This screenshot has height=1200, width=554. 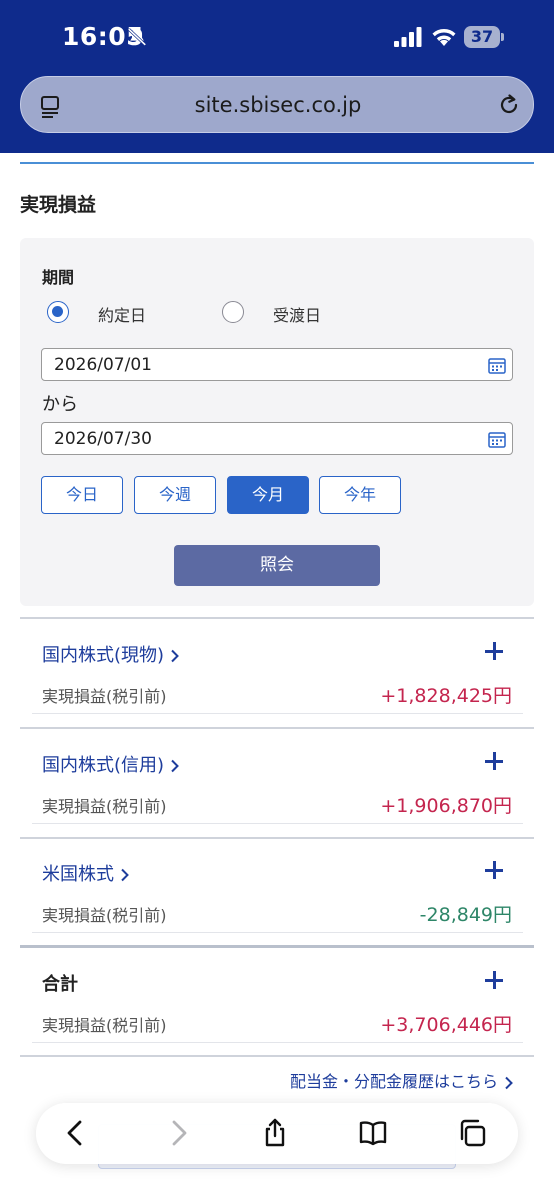 What do you see at coordinates (277, 438) in the screenshot?
I see `to-date-input: 2026/07/30` at bounding box center [277, 438].